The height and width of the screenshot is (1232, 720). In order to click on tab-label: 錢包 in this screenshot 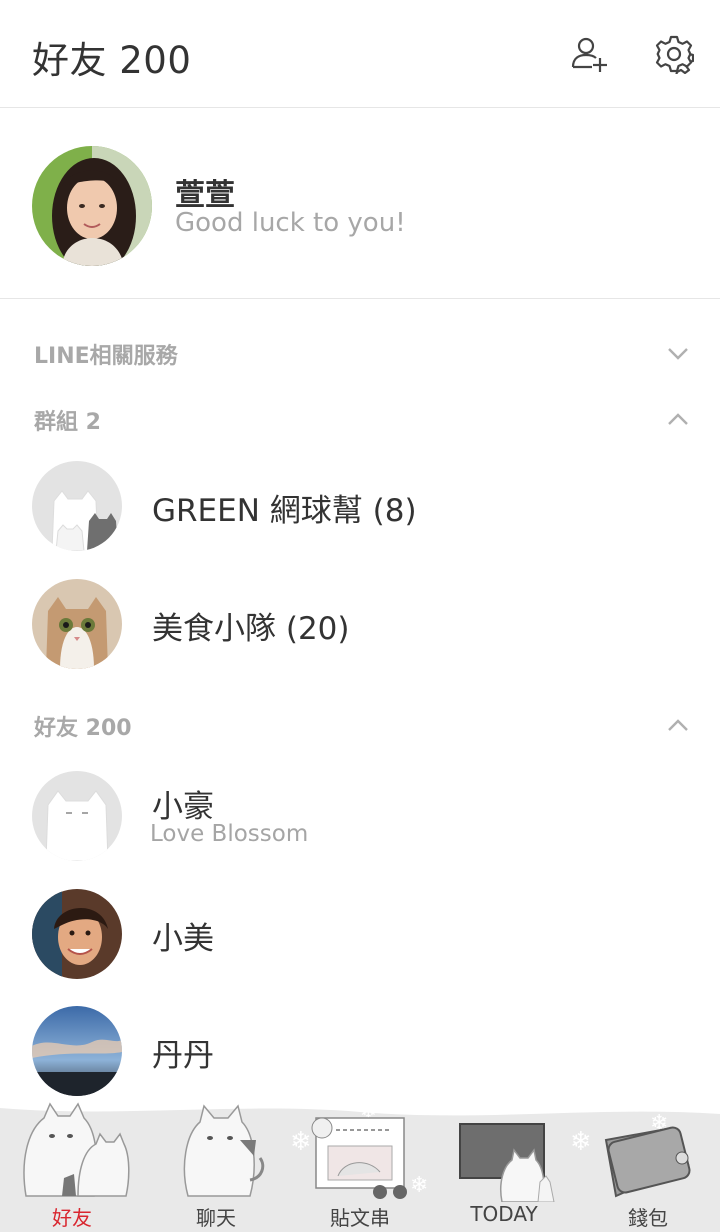, I will do `click(648, 1218)`.